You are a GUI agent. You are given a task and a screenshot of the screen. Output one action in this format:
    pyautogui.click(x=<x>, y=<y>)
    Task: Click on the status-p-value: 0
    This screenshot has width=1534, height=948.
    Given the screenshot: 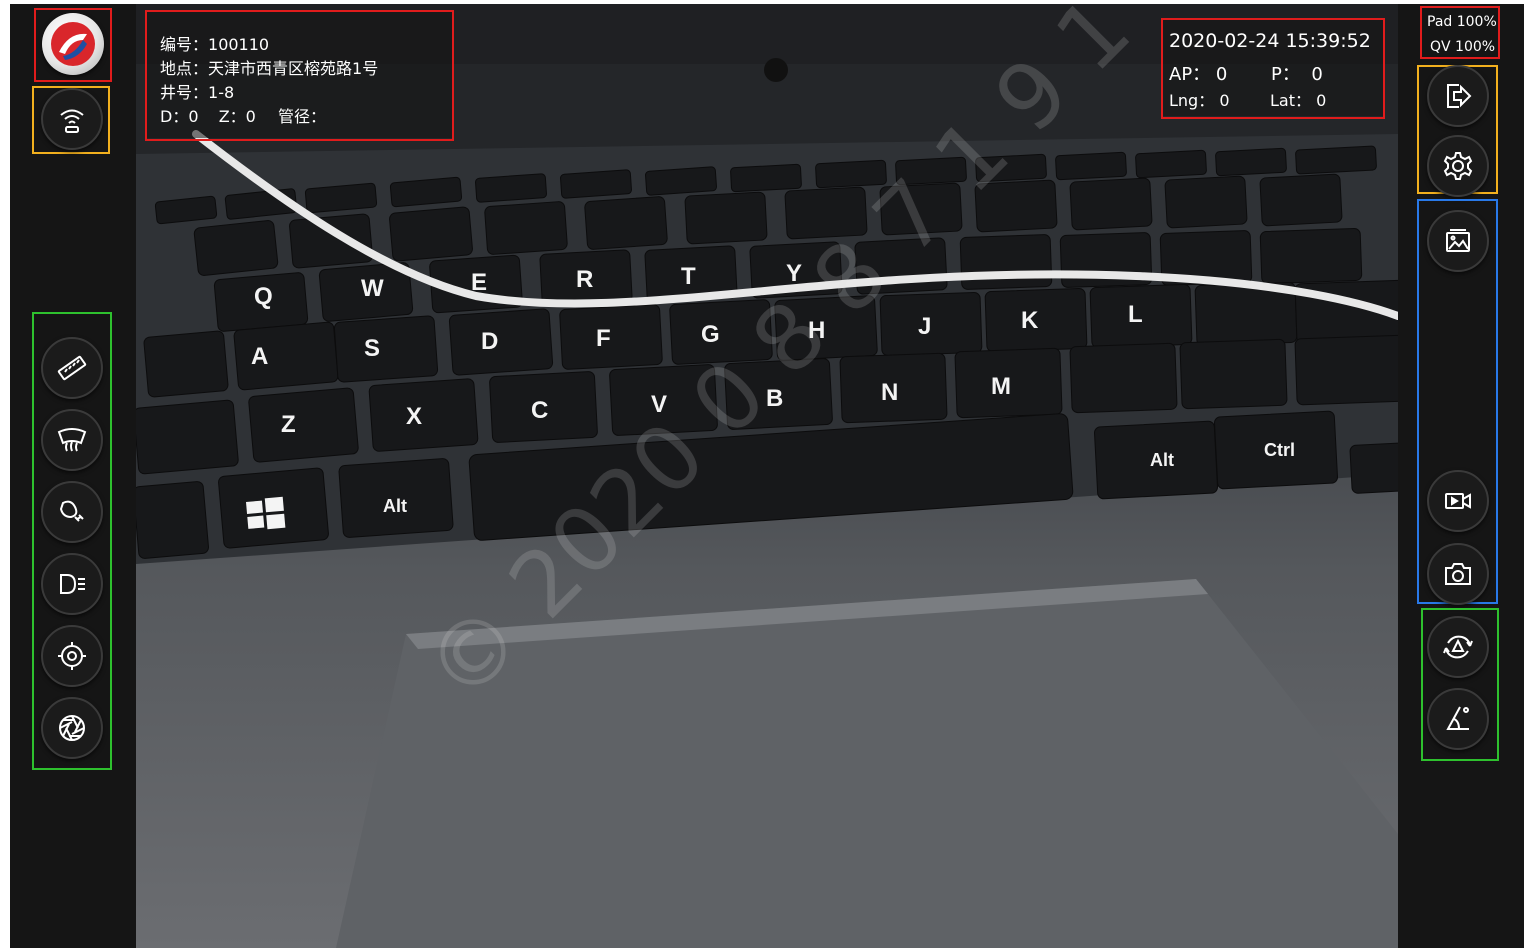 What is the action you would take?
    pyautogui.click(x=1317, y=74)
    